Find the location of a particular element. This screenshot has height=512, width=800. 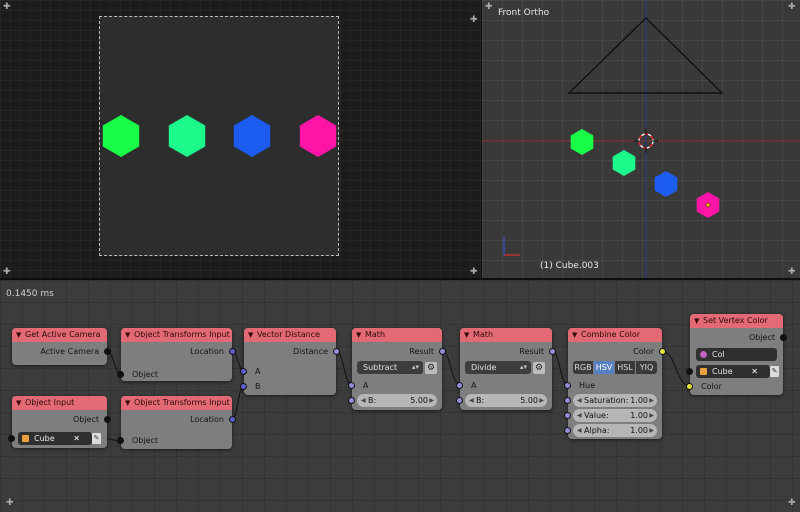

alpha-field: ◀ Alpha: 1.00 ▶ is located at coordinates (615, 430).